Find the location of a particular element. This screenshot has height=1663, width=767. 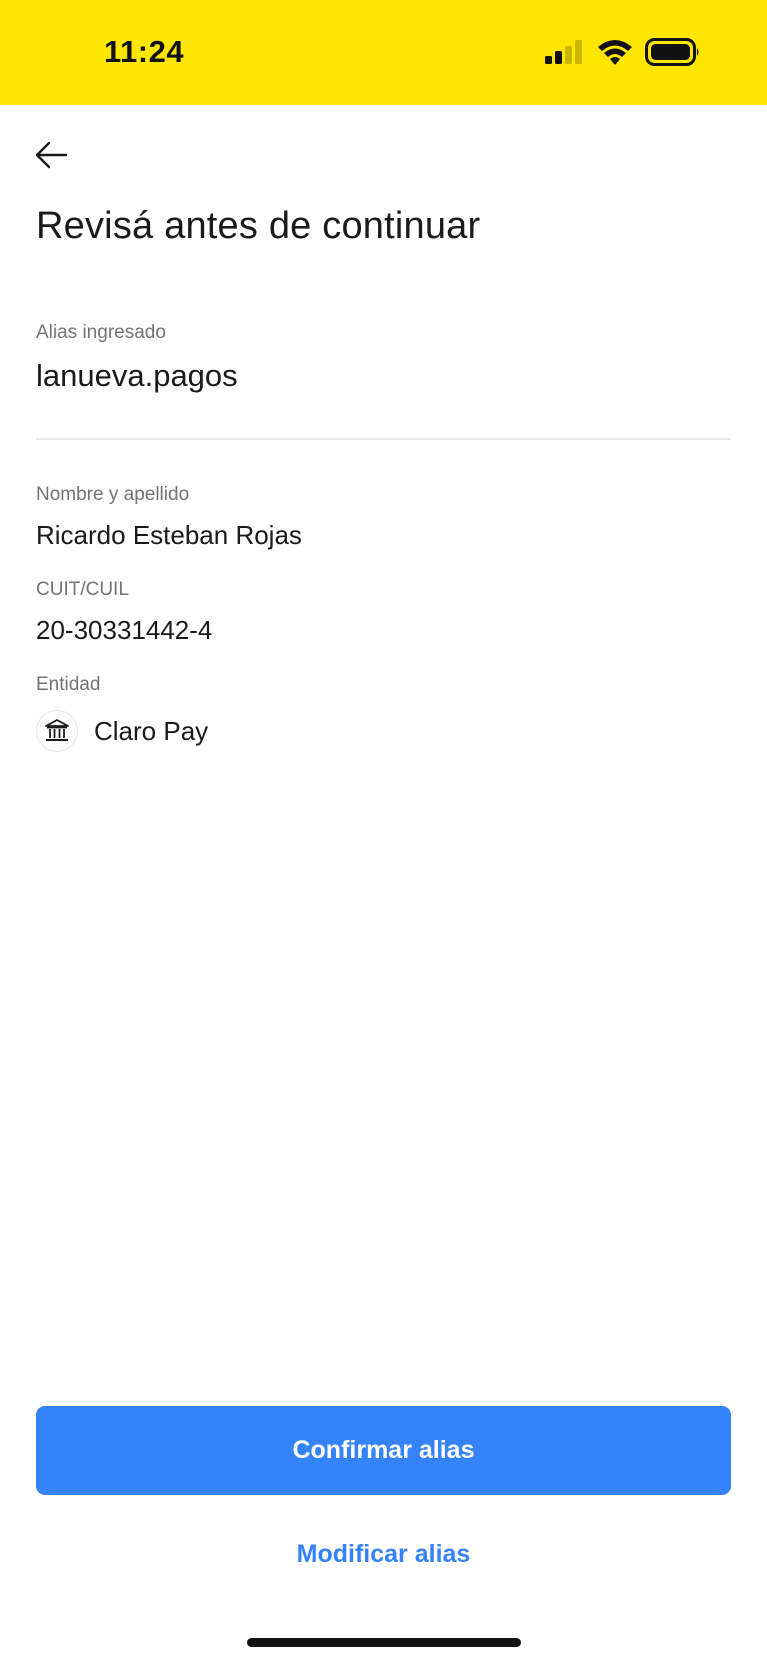

name-label: Nombre y apellido is located at coordinates (113, 494).